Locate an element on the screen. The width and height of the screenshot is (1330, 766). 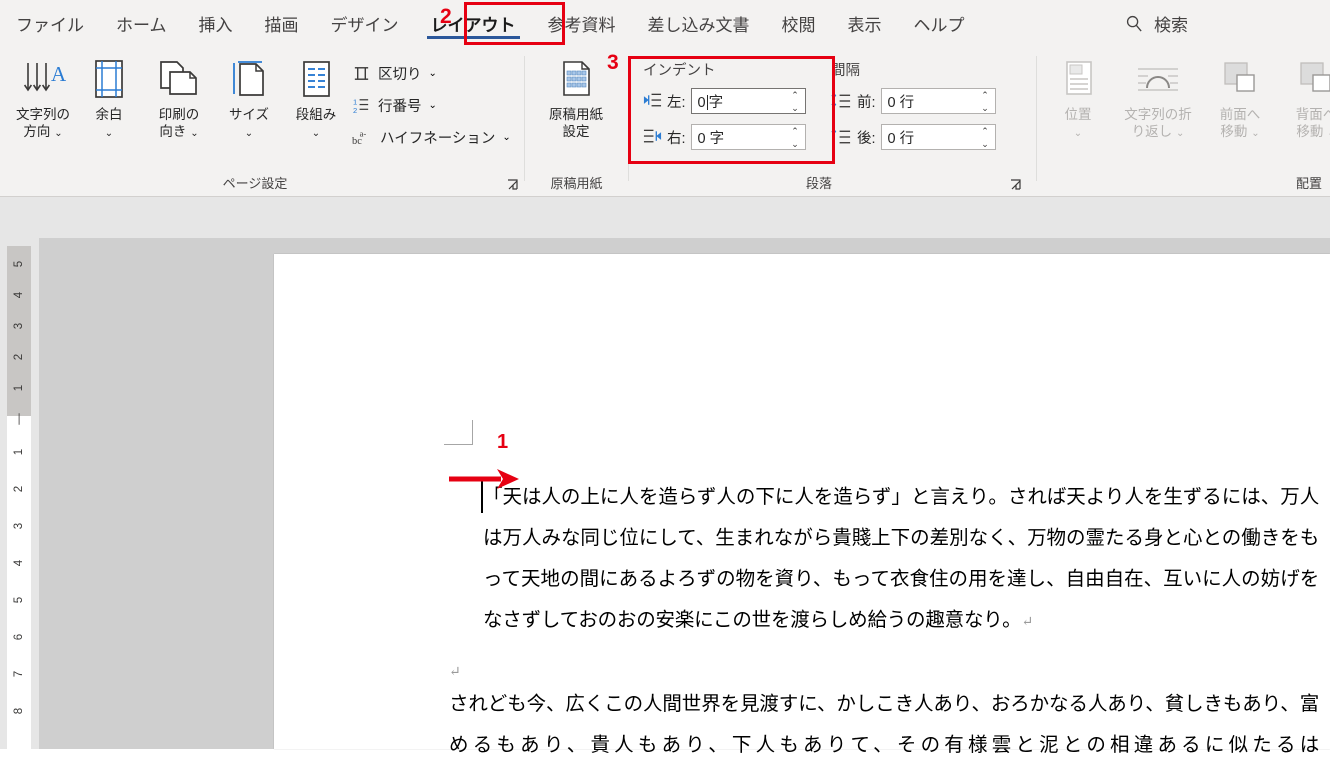
button-columns-label1: 段組み is located at coordinates (316, 114).